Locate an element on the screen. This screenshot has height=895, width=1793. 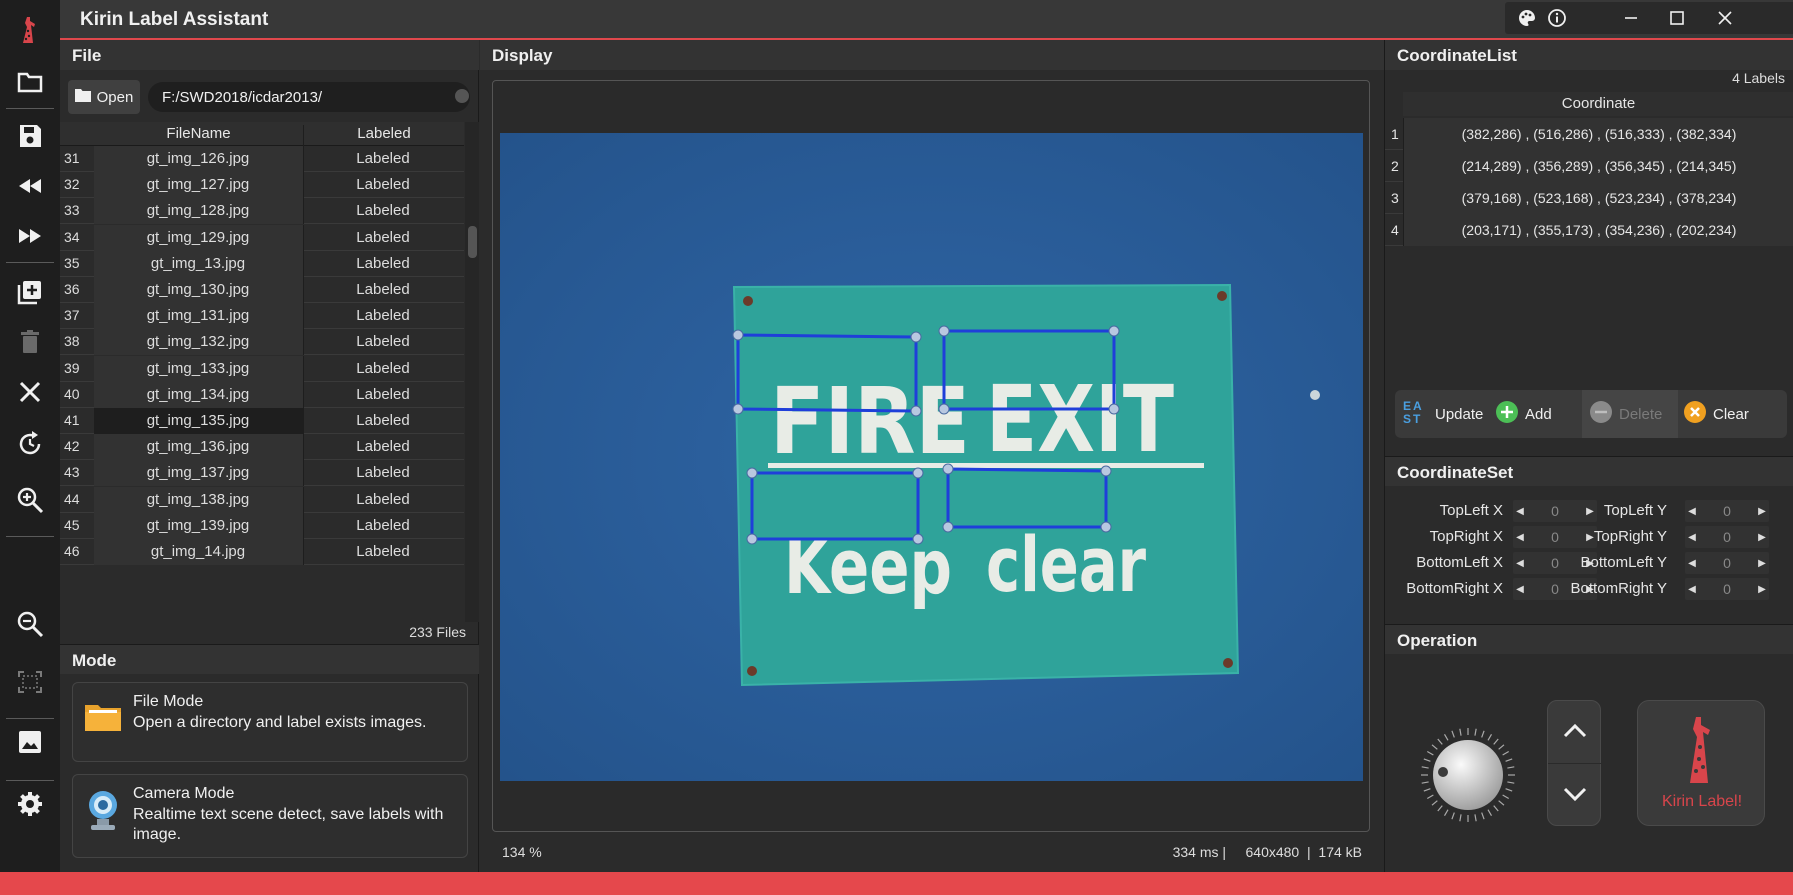
directory-path-input is located at coordinates (309, 97).